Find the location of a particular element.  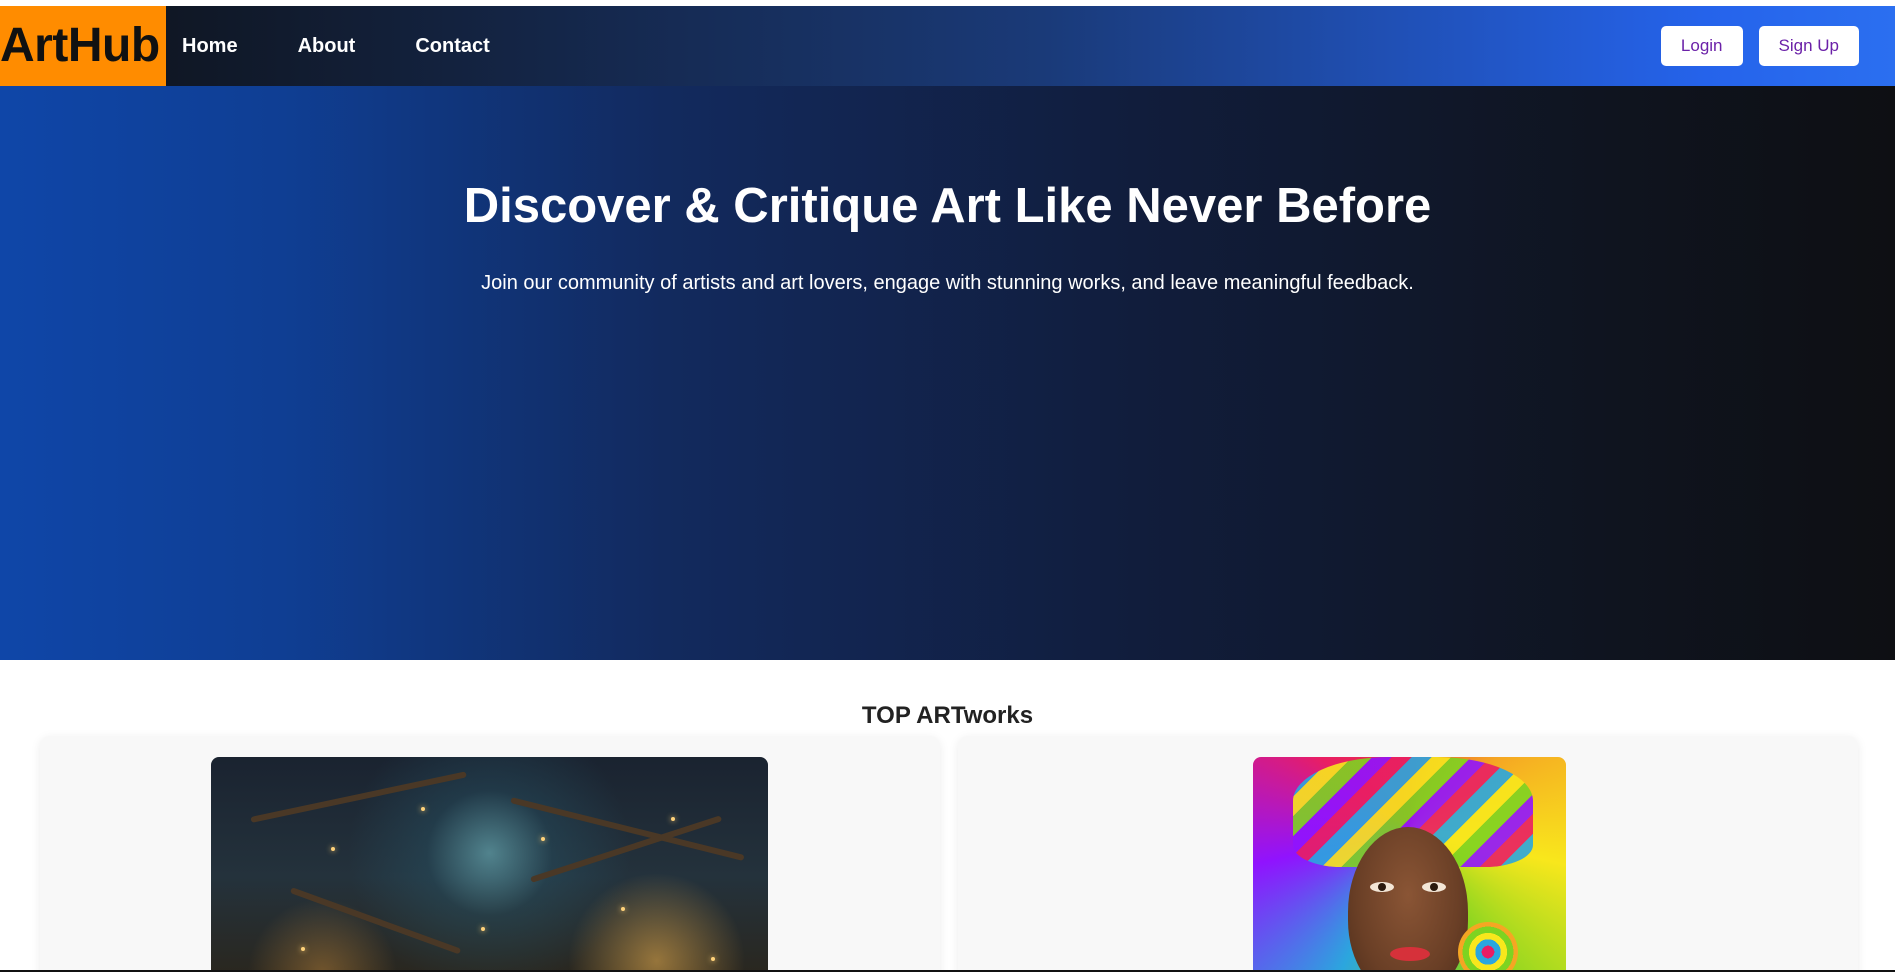

signup-button: Sign Up is located at coordinates (1808, 46).